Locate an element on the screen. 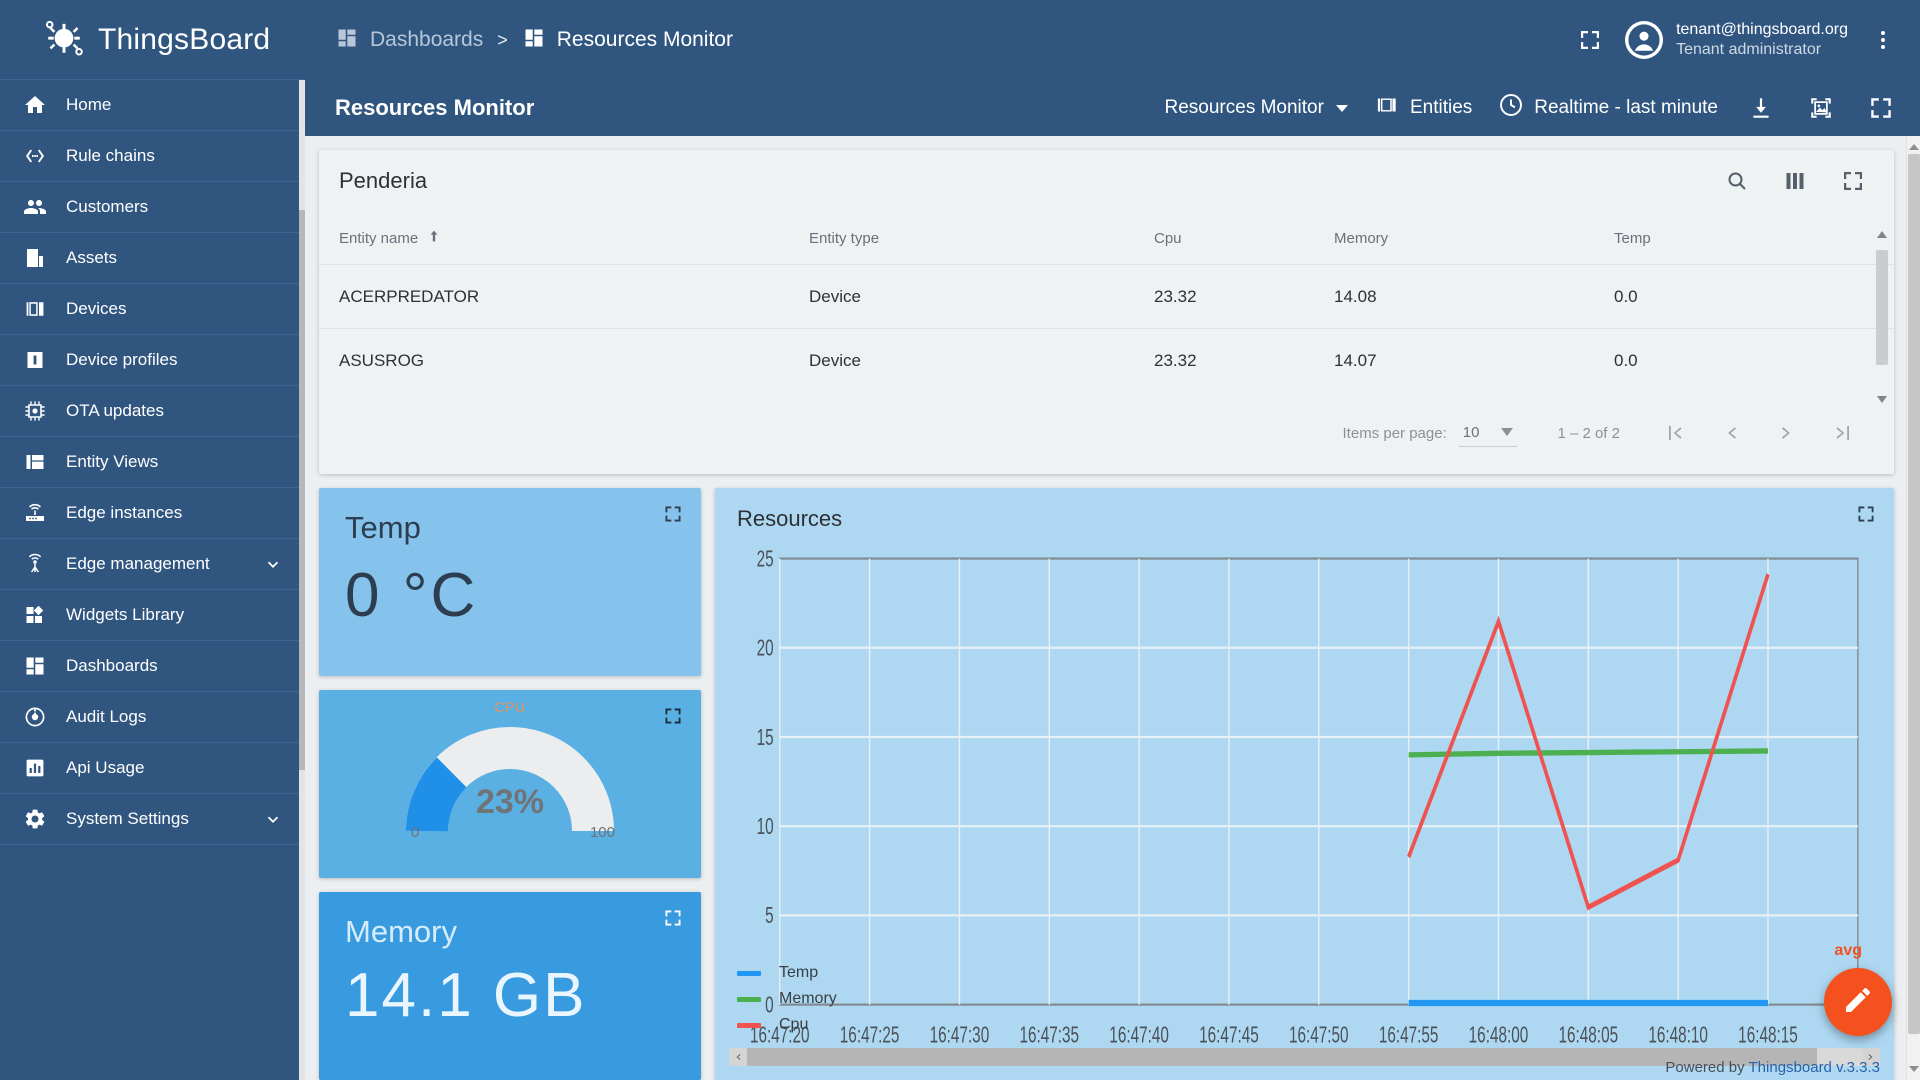 The width and height of the screenshot is (1920, 1080). first-page-icon is located at coordinates (1675, 433).